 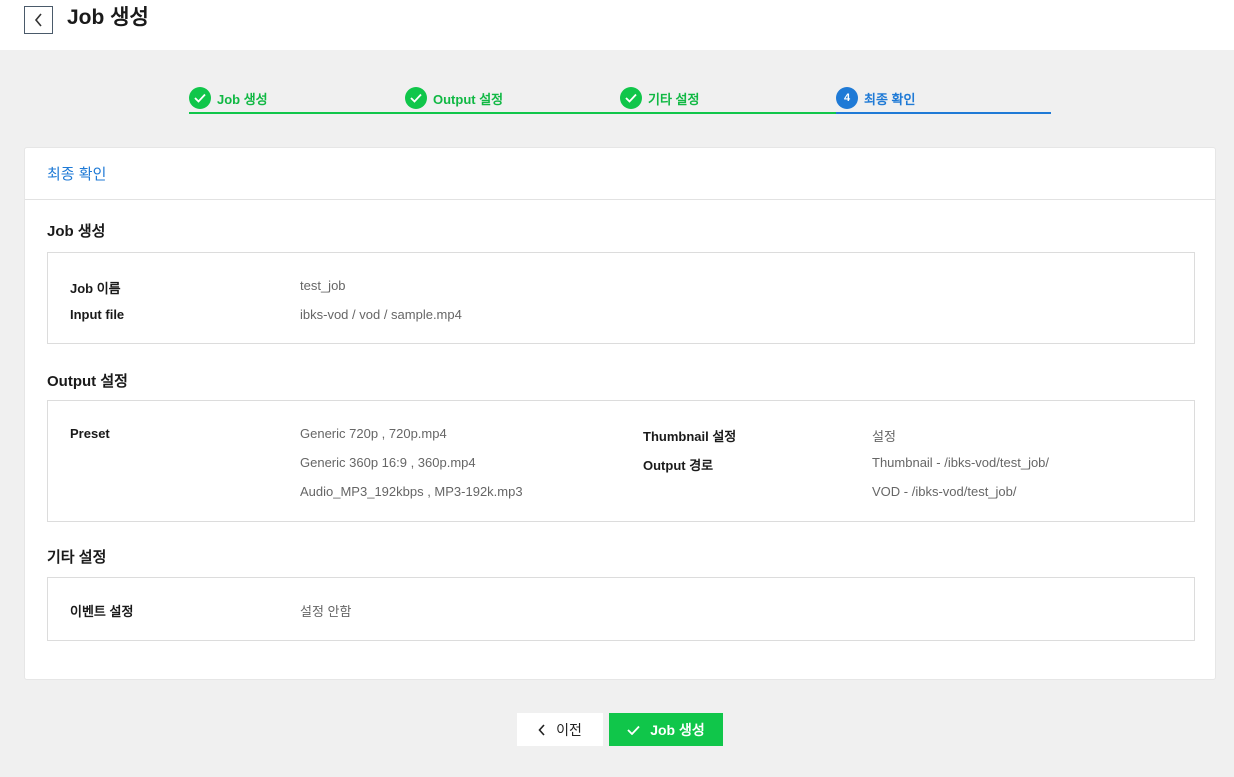 What do you see at coordinates (77, 557) in the screenshot?
I see `section-title-etc: 기타 설정` at bounding box center [77, 557].